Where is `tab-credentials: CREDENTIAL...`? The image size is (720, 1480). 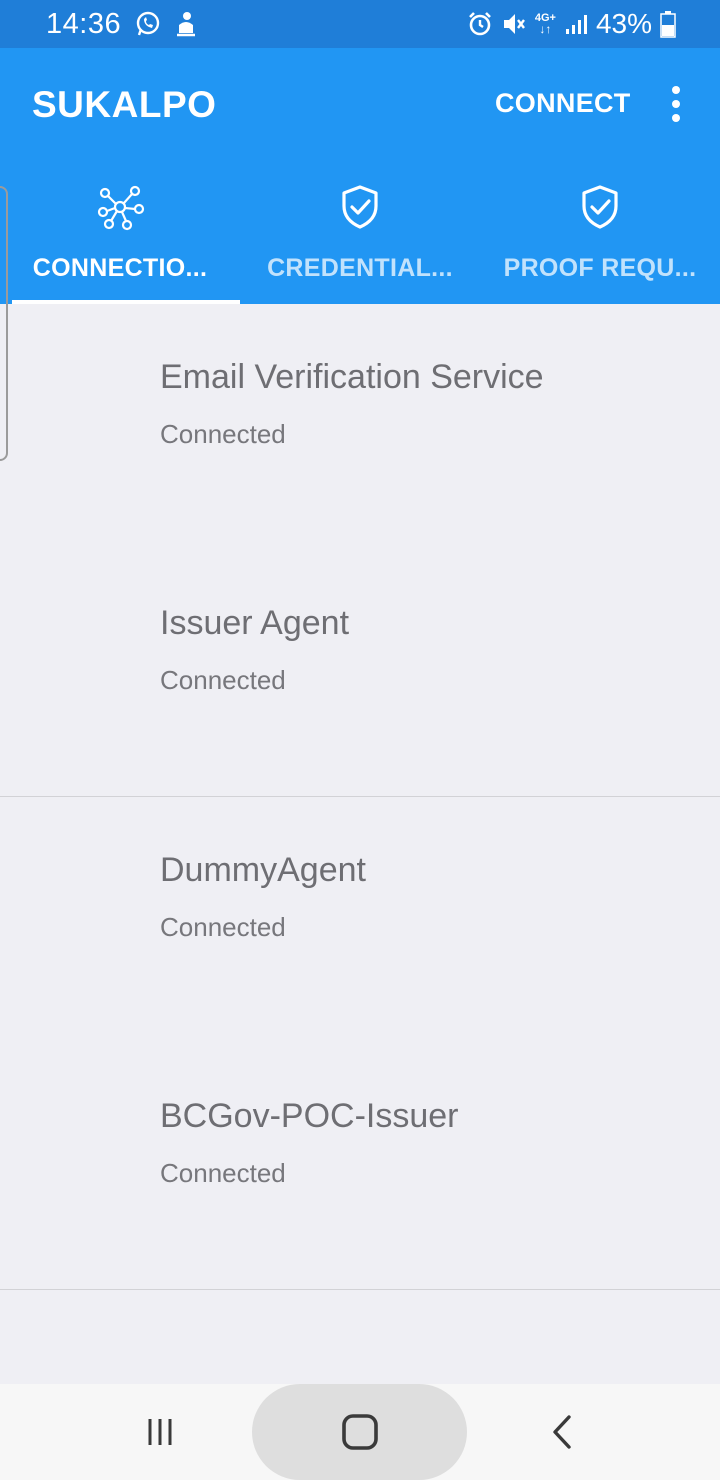 tab-credentials: CREDENTIAL... is located at coordinates (360, 236).